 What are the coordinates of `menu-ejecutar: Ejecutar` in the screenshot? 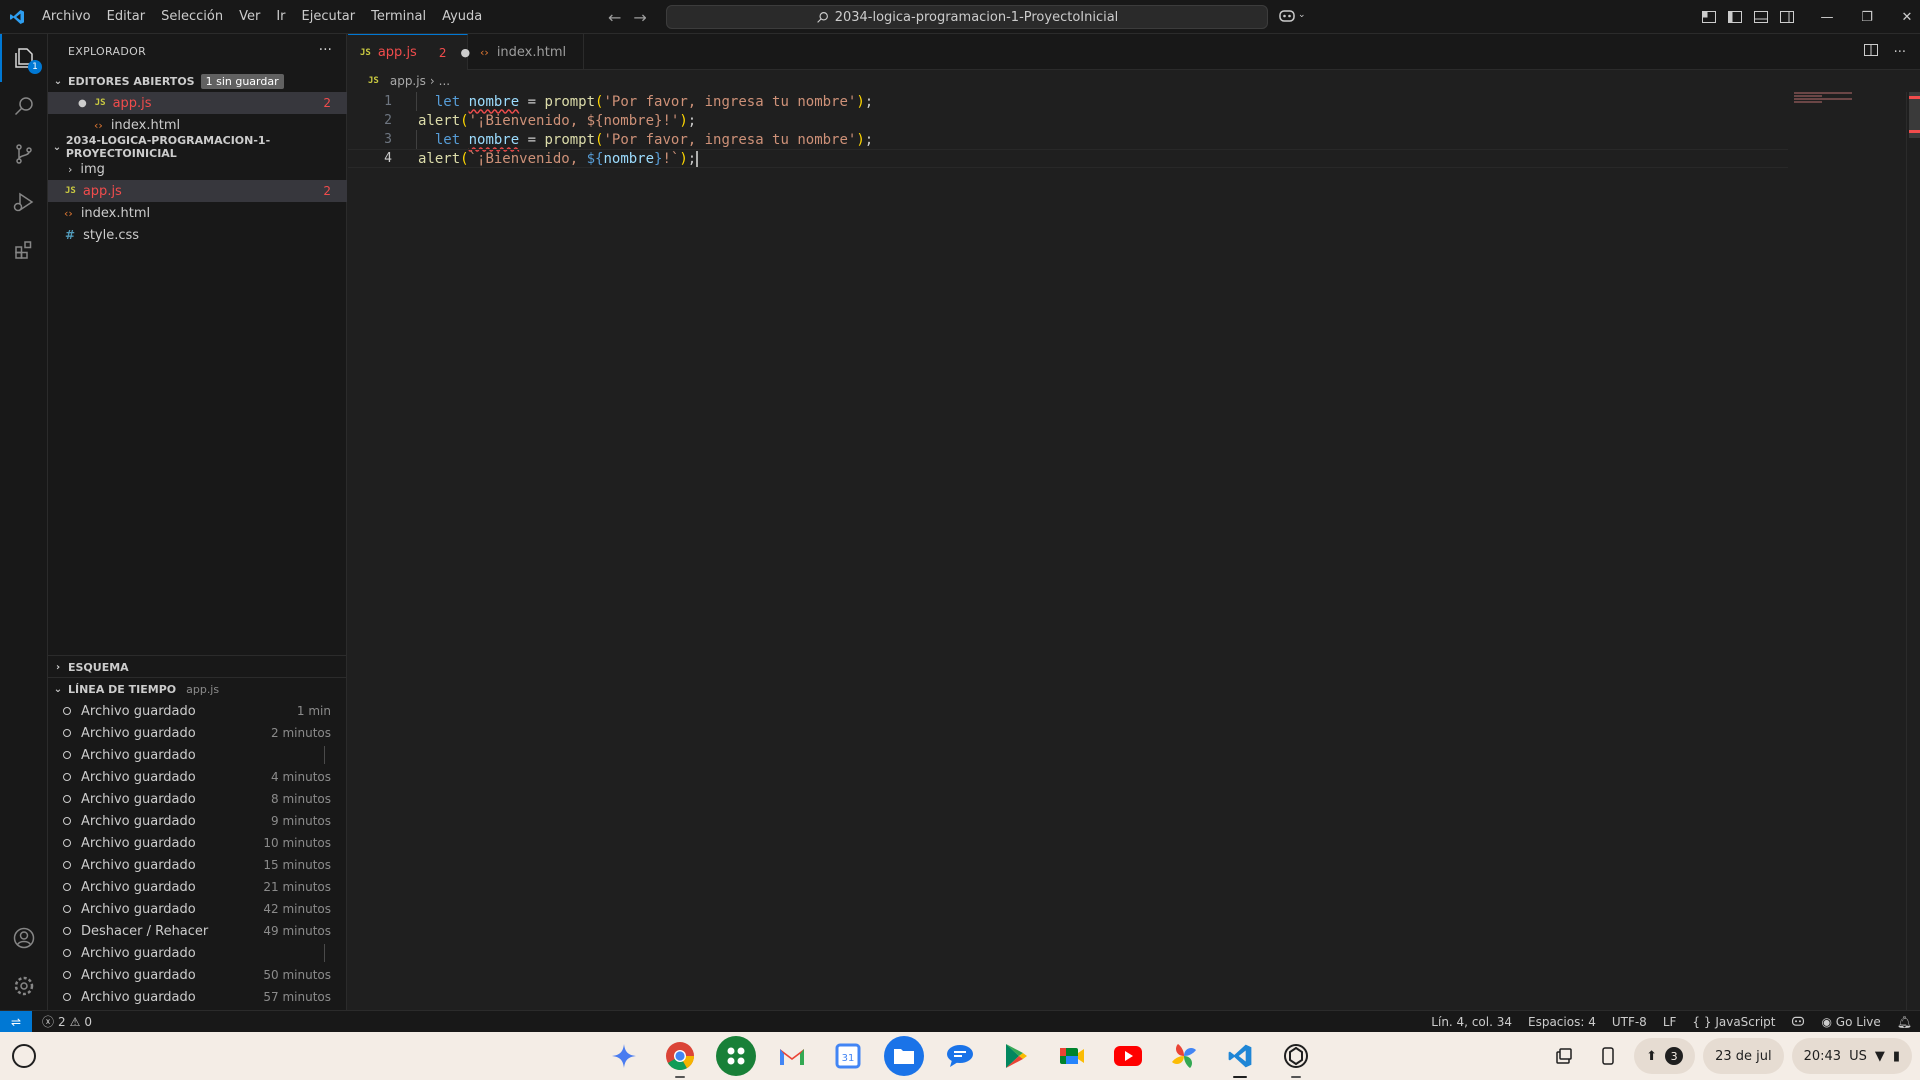 It's located at (329, 17).